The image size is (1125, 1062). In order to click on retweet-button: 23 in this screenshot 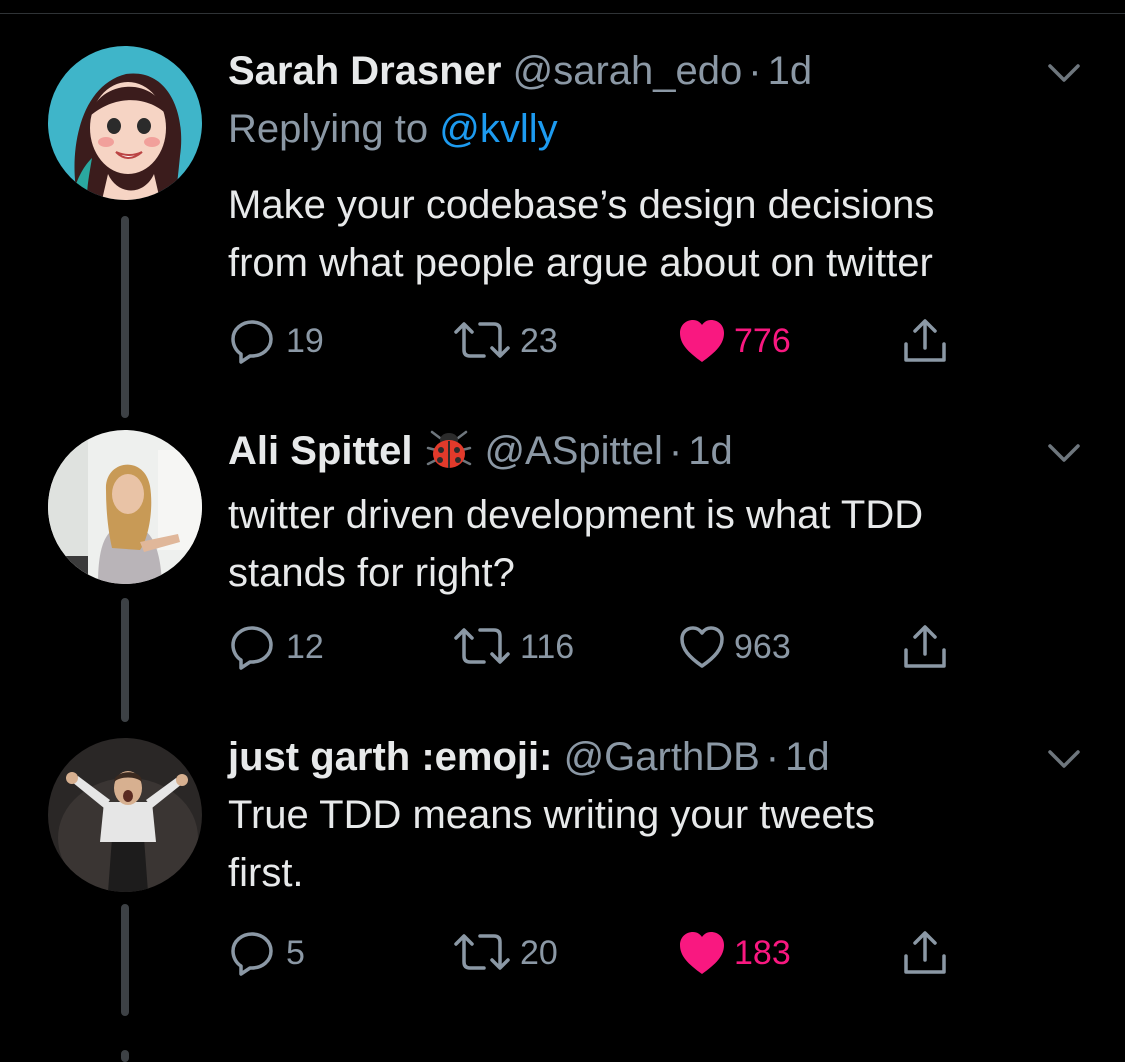, I will do `click(505, 341)`.